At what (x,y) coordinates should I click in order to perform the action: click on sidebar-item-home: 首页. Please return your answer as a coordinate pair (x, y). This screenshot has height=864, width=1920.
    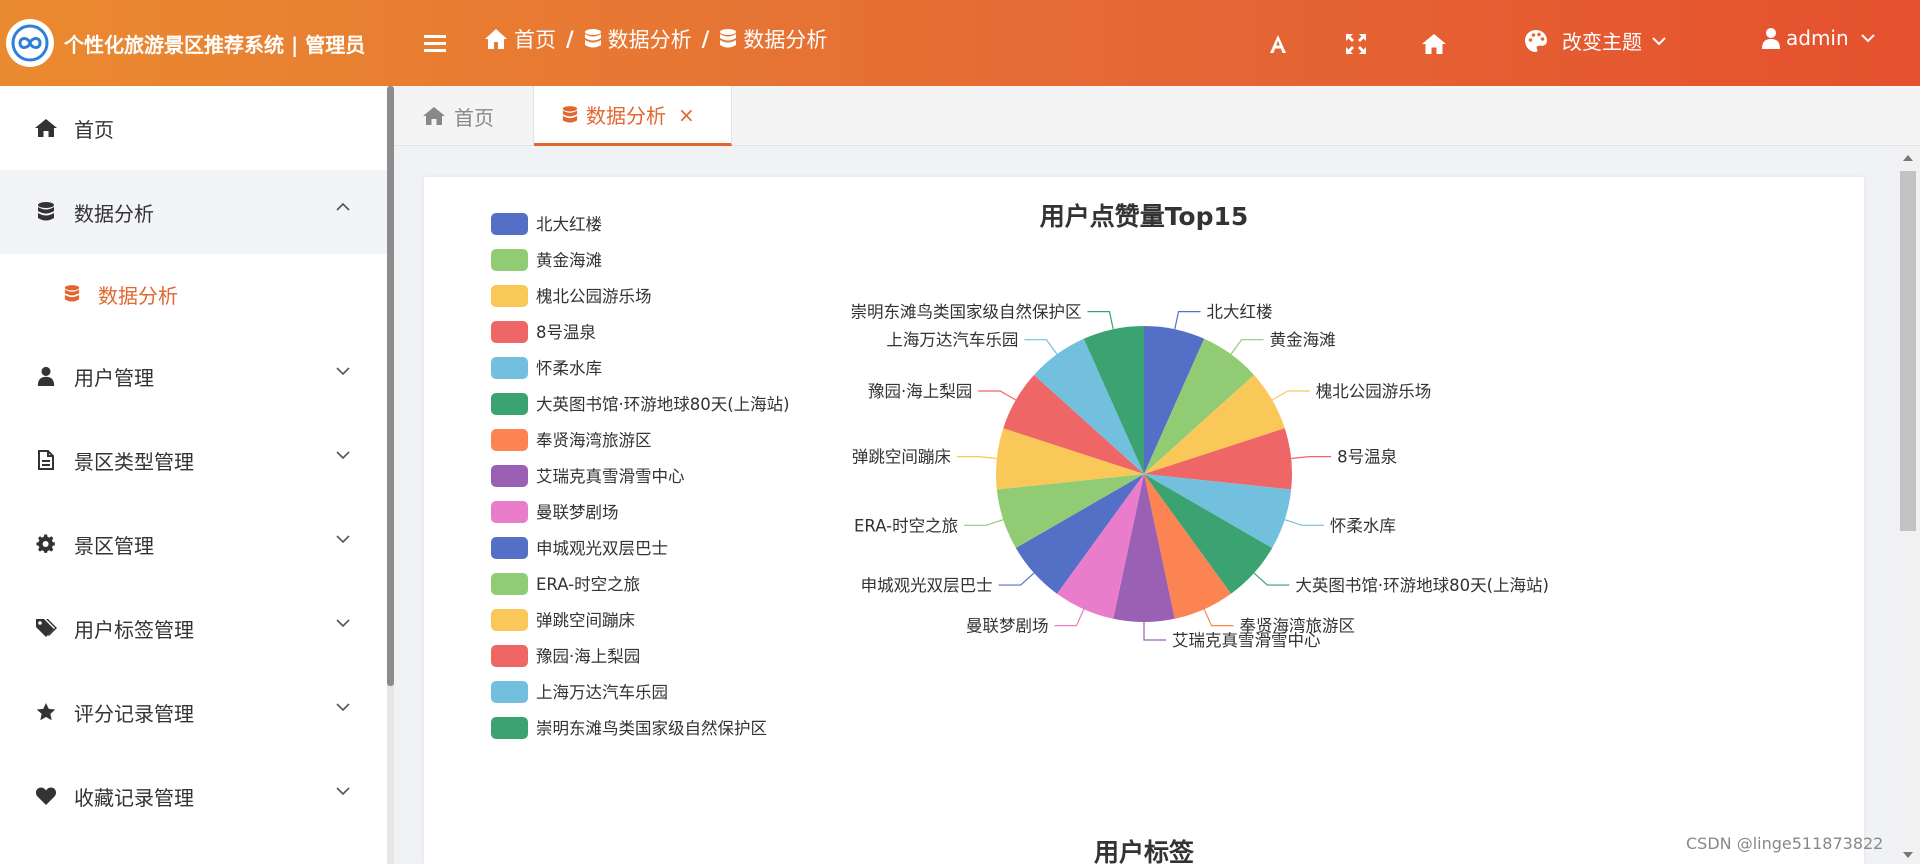
    Looking at the image, I should click on (194, 128).